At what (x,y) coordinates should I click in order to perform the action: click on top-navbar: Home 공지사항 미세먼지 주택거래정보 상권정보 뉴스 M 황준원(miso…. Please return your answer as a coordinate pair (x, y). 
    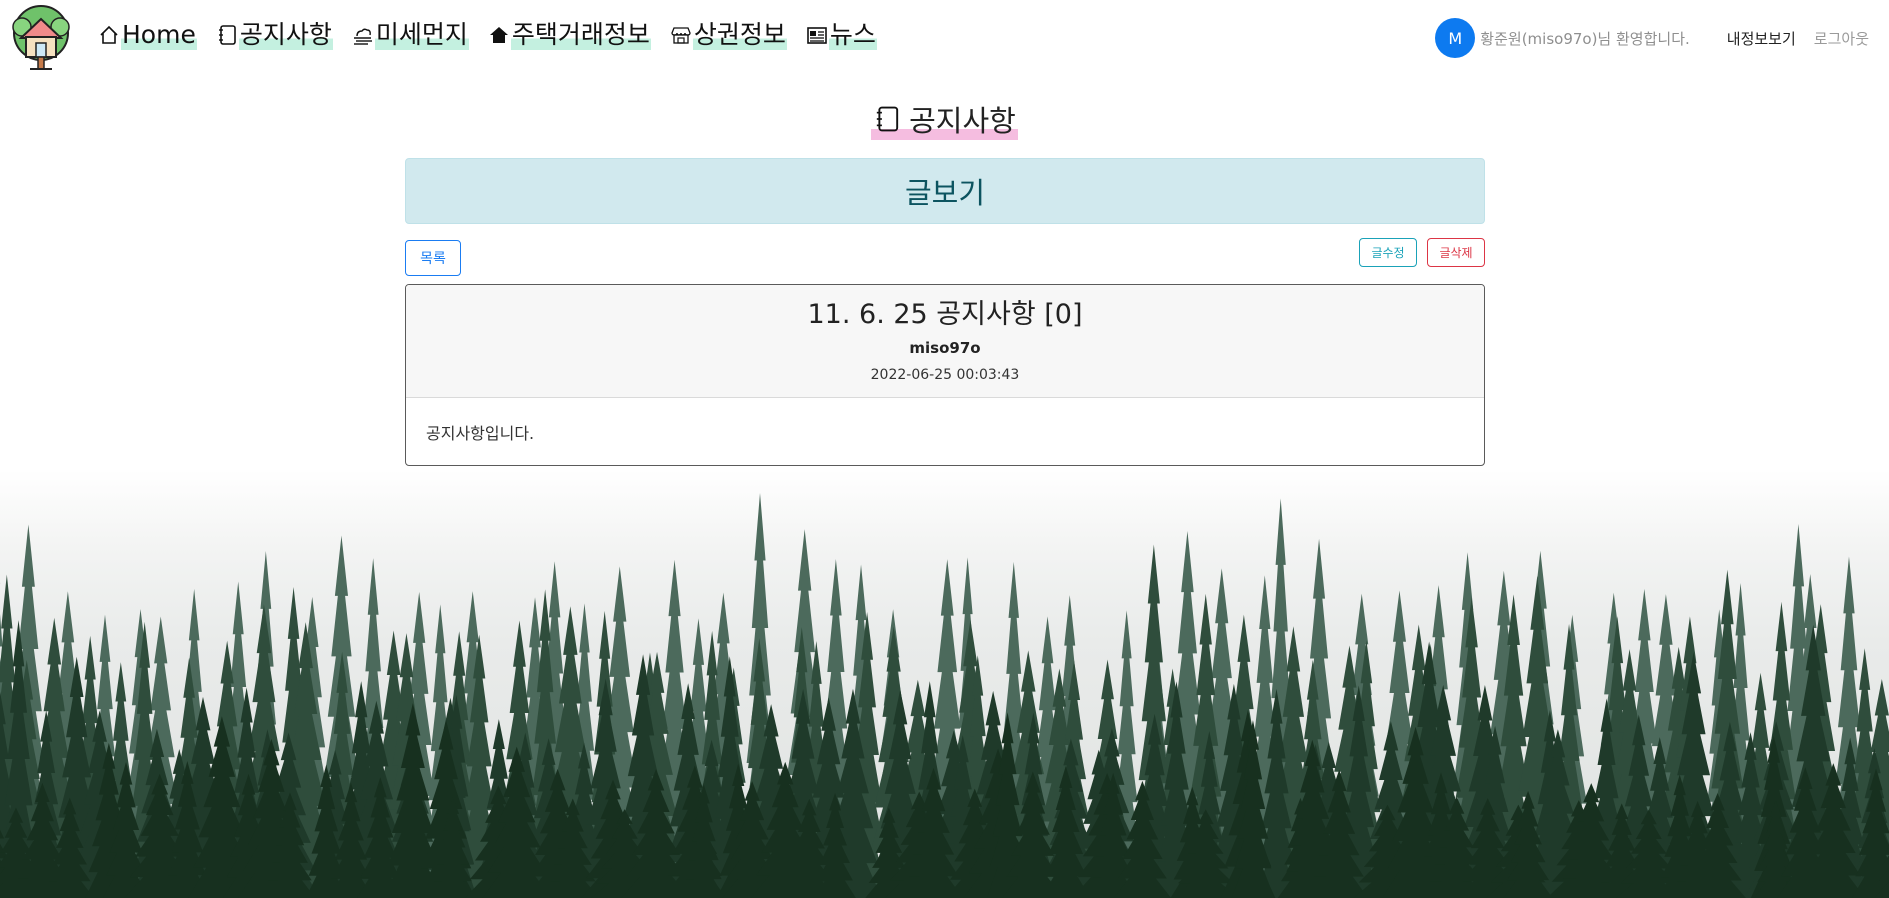
    Looking at the image, I should click on (944, 39).